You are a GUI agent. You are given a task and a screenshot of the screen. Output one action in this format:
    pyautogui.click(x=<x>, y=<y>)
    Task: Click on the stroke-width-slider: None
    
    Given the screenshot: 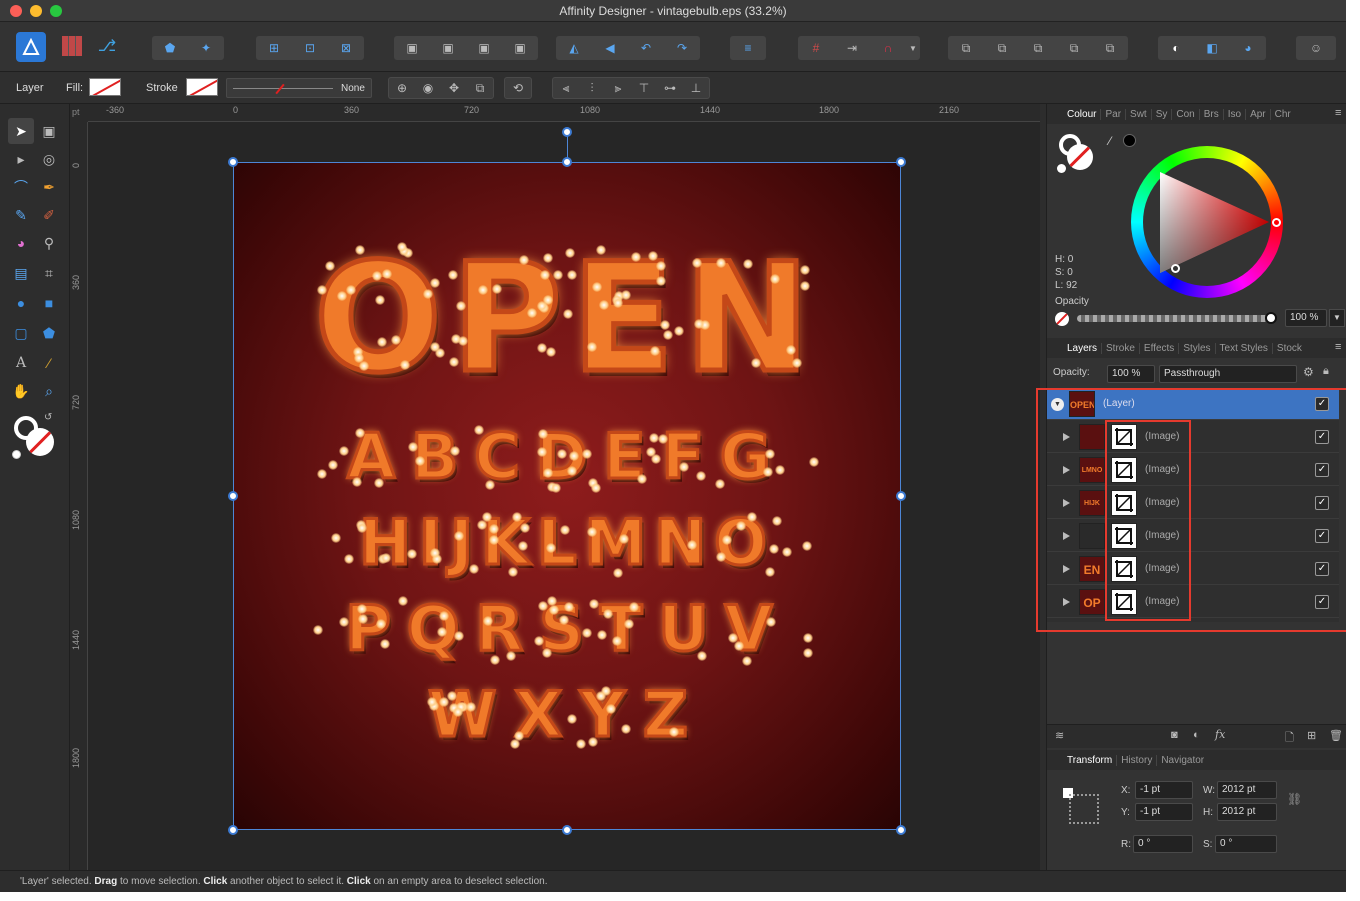 What is the action you would take?
    pyautogui.click(x=299, y=88)
    